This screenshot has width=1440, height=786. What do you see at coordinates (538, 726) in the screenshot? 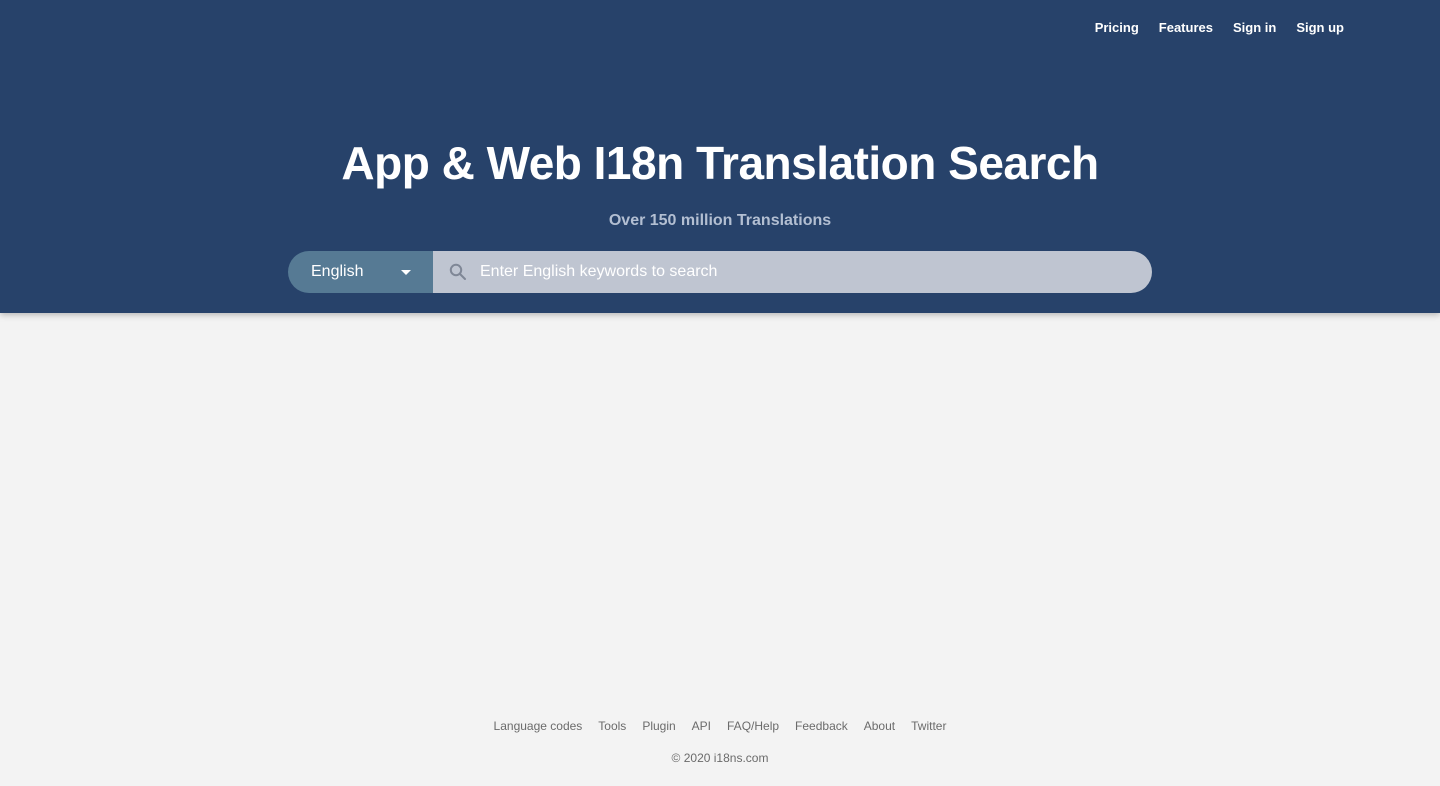
I see `footer-link-language-codes: Language codes` at bounding box center [538, 726].